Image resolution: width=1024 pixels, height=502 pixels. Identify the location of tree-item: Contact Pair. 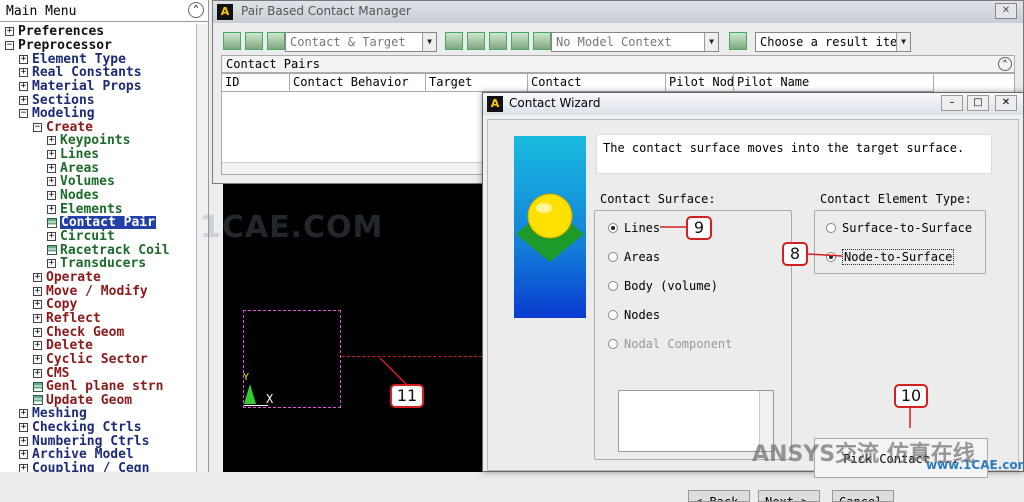
(101, 223).